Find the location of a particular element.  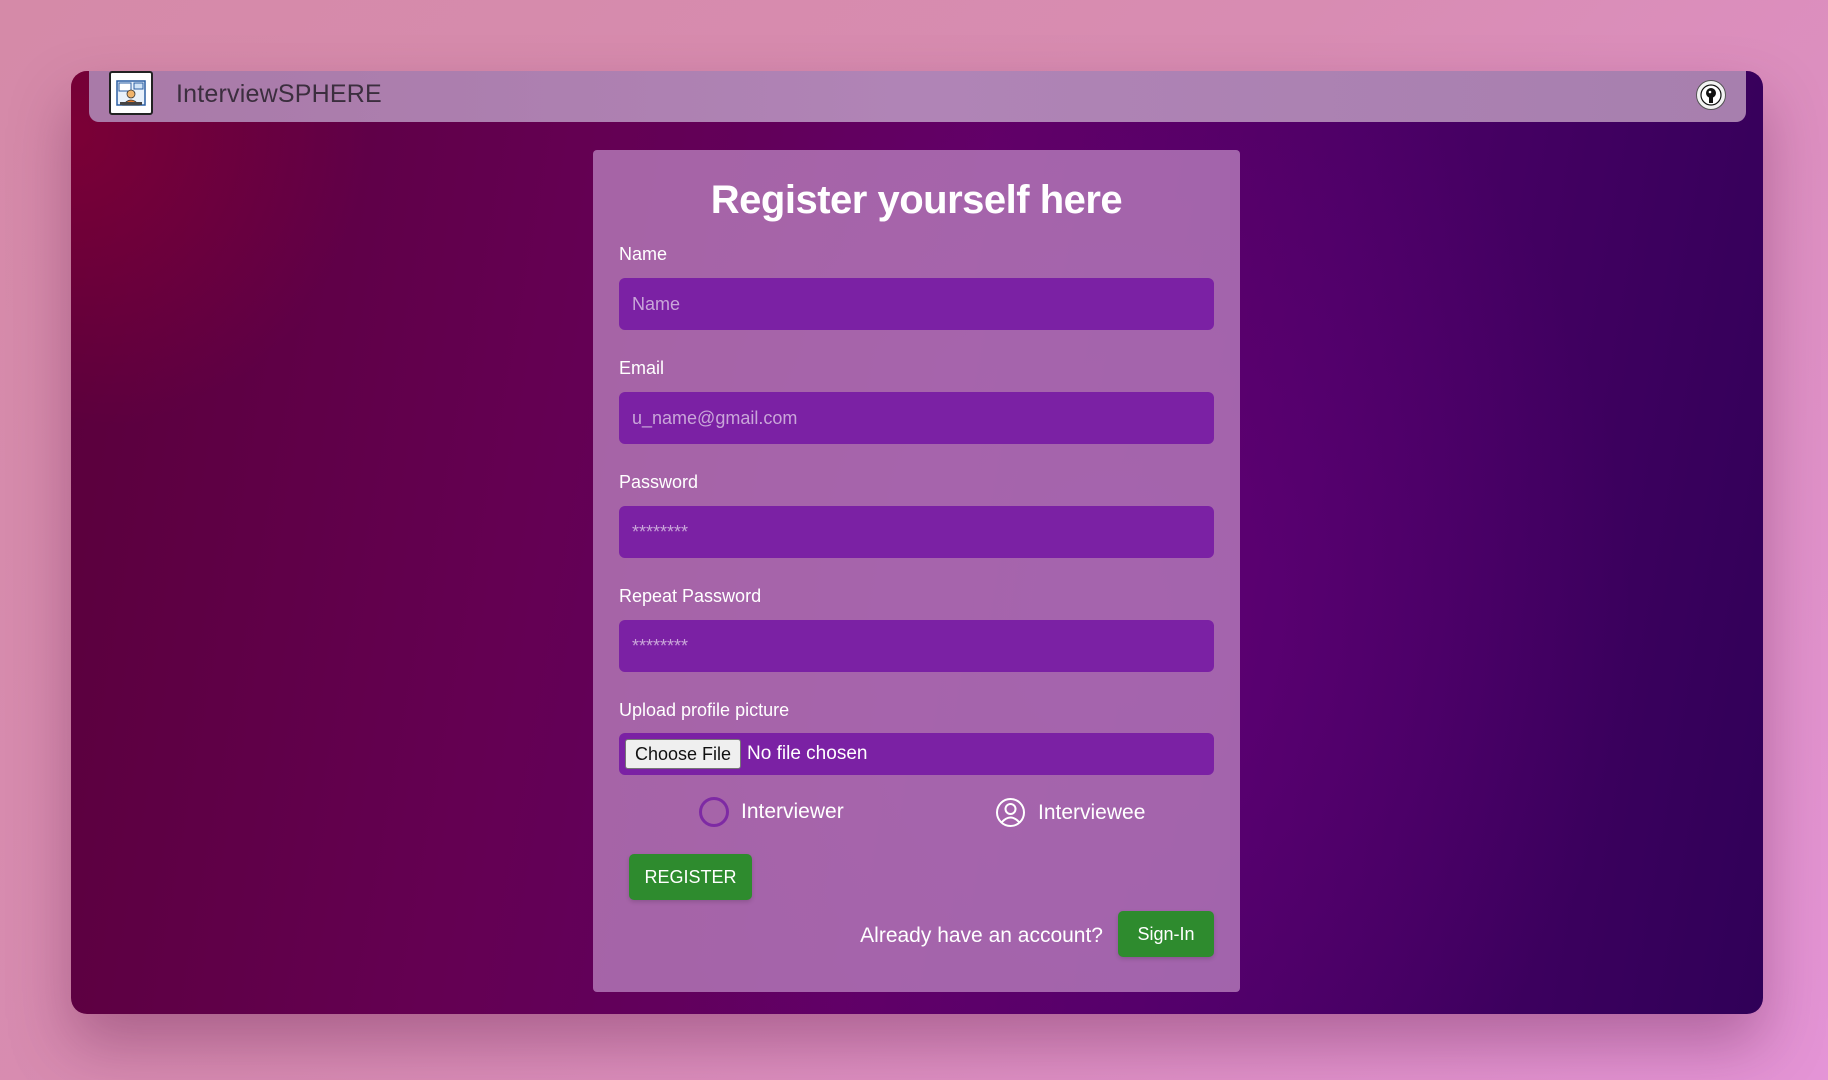

role-option-interviewee: Interviewee is located at coordinates (1070, 812).